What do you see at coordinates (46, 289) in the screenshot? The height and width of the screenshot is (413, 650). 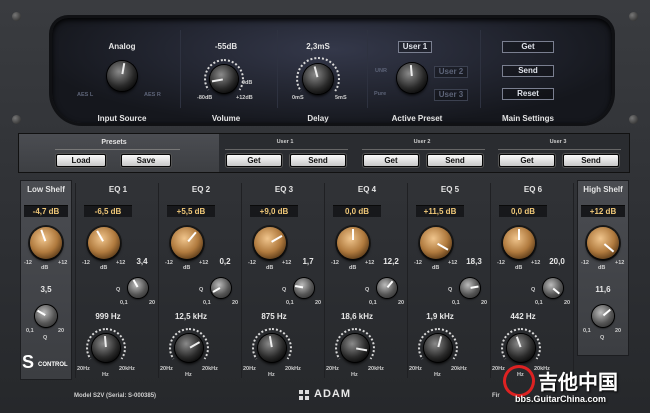 I see `low-shelf-q-value: 3,5` at bounding box center [46, 289].